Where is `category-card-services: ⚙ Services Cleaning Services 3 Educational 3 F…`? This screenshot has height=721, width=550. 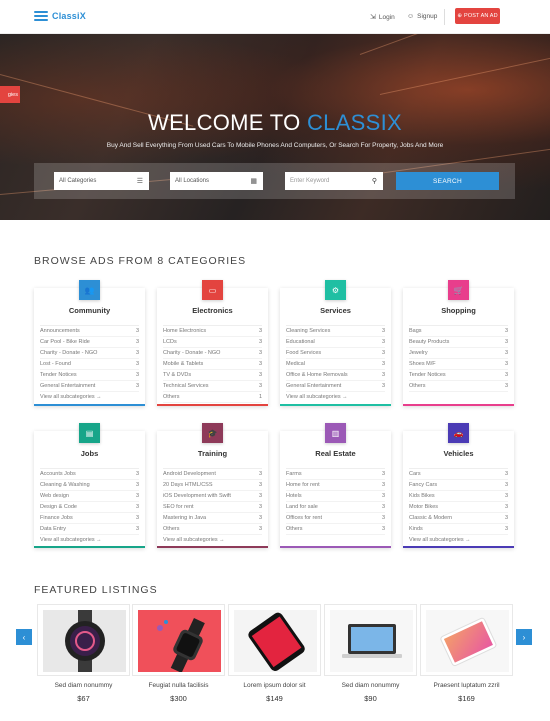
category-card-services: ⚙ Services Cleaning Services 3 Educational 3 F… is located at coordinates (335, 343).